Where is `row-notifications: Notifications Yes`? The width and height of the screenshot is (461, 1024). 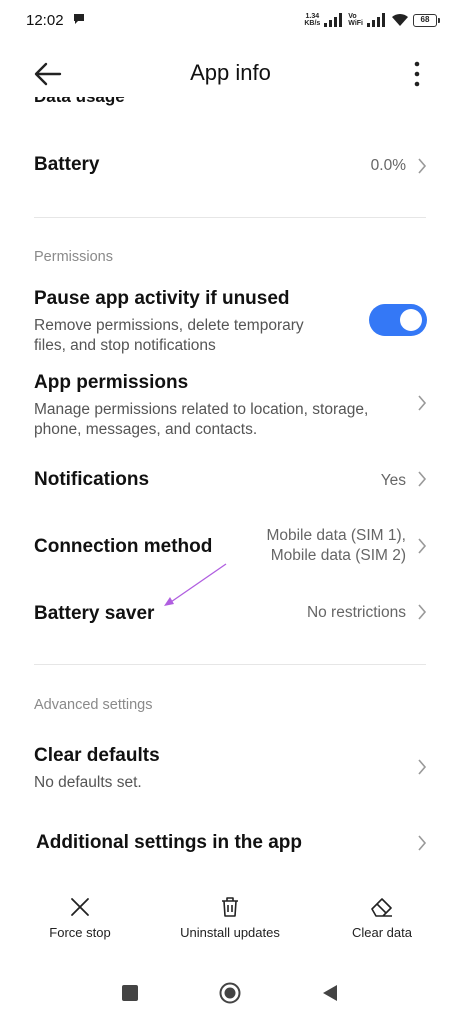
row-notifications: Notifications Yes is located at coordinates (230, 480).